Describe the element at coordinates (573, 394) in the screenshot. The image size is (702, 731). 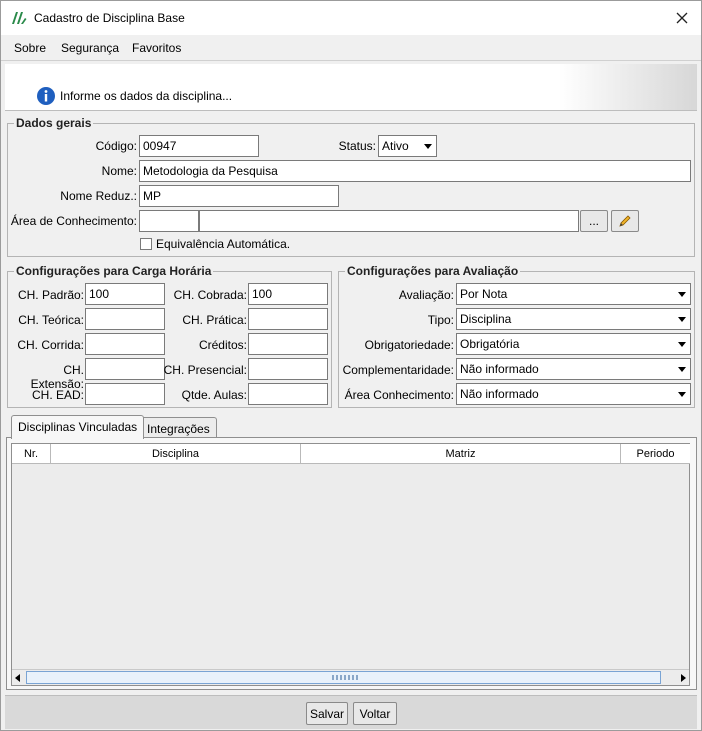
I see `area-conhecimento-select: Não informado` at that location.